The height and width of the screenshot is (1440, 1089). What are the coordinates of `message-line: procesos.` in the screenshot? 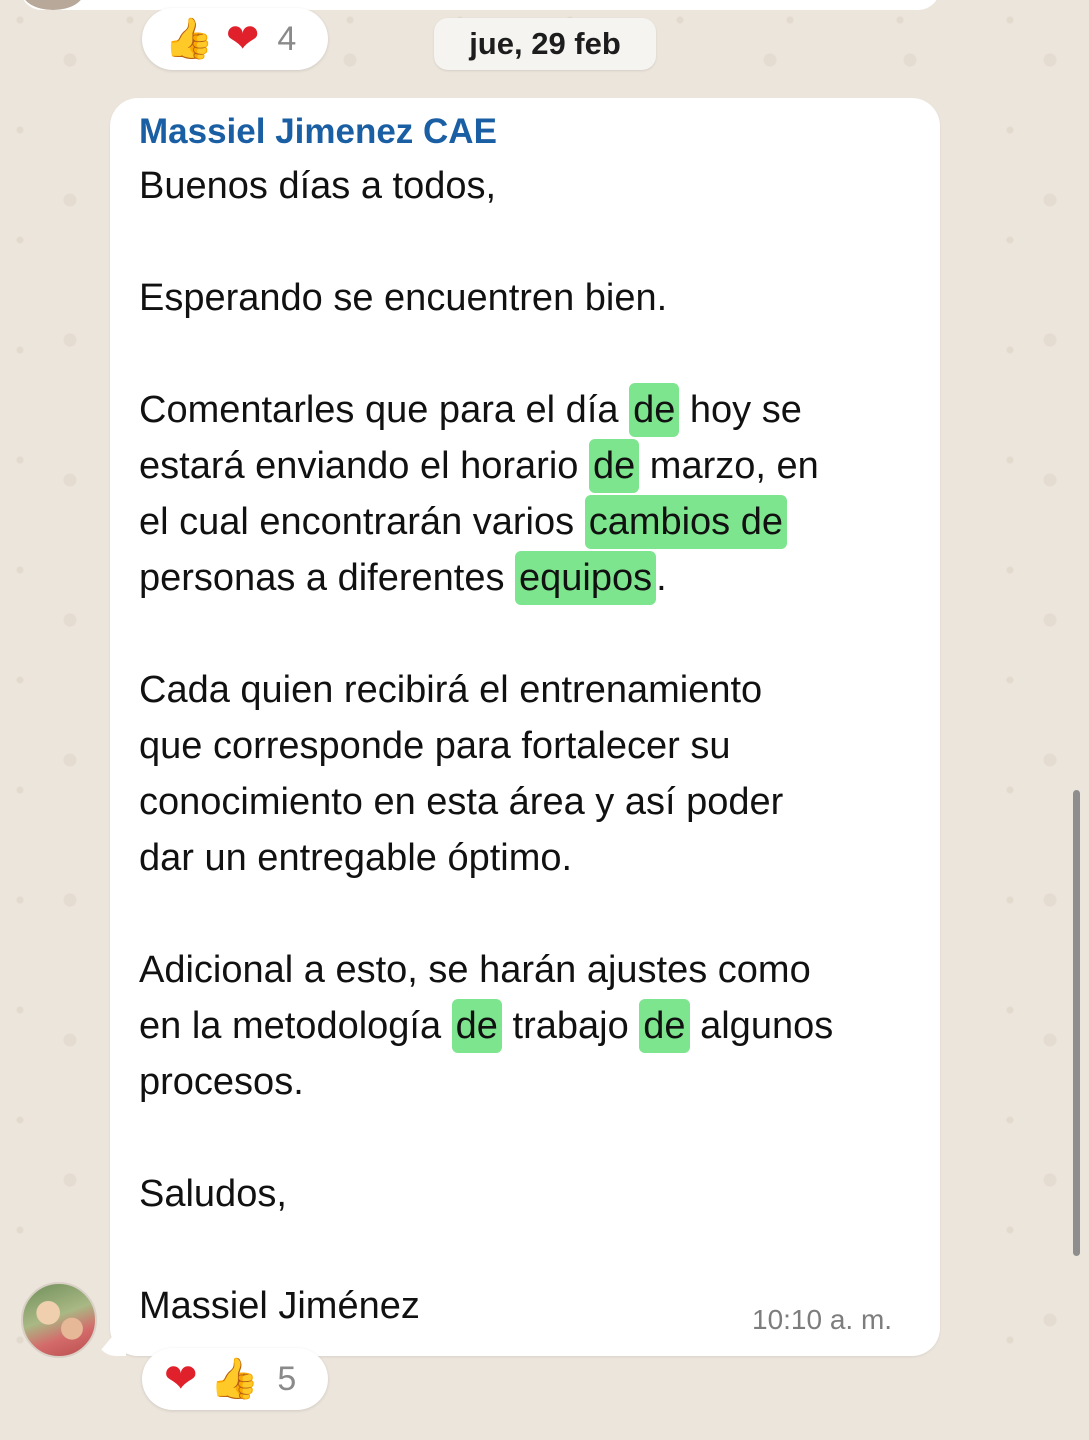 It's located at (221, 1082).